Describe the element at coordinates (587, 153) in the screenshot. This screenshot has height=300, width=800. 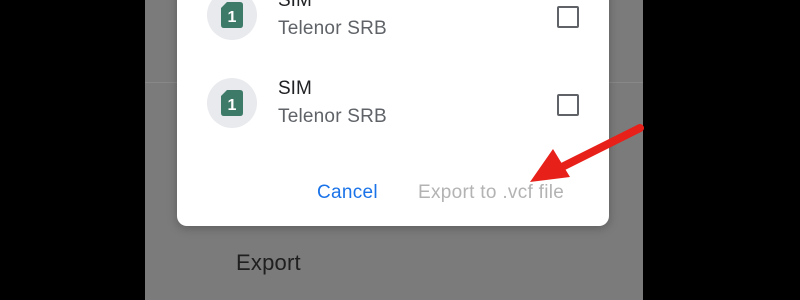
I see `red-arrow-annotation-icon` at that location.